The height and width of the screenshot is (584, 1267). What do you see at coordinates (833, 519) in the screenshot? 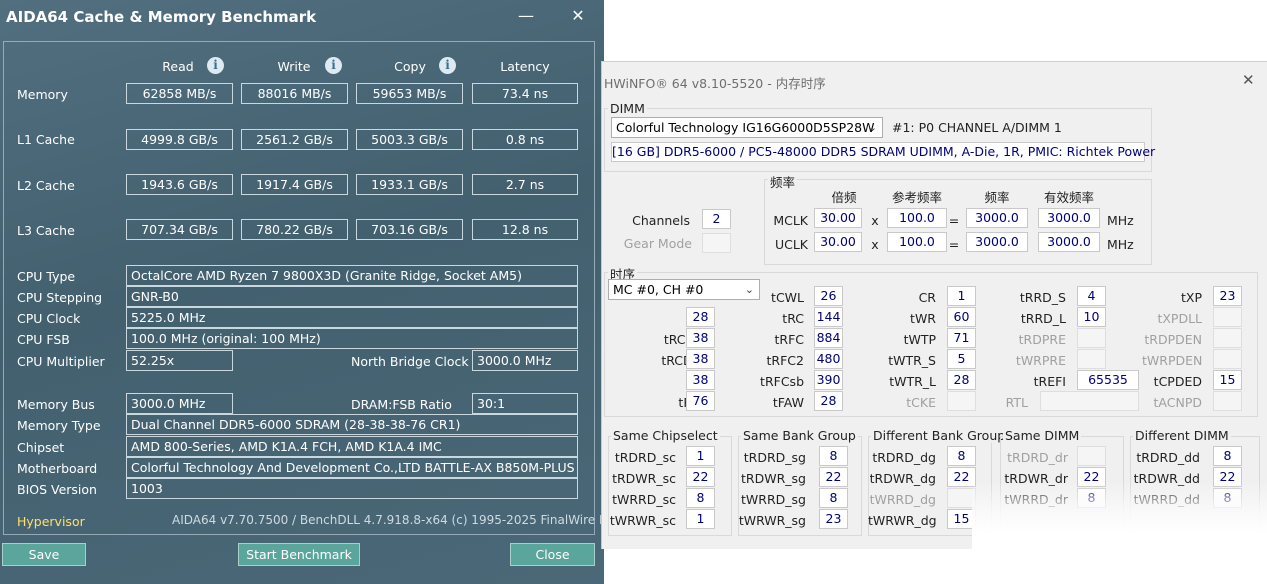
I see `tWRWR_sg: 23` at bounding box center [833, 519].